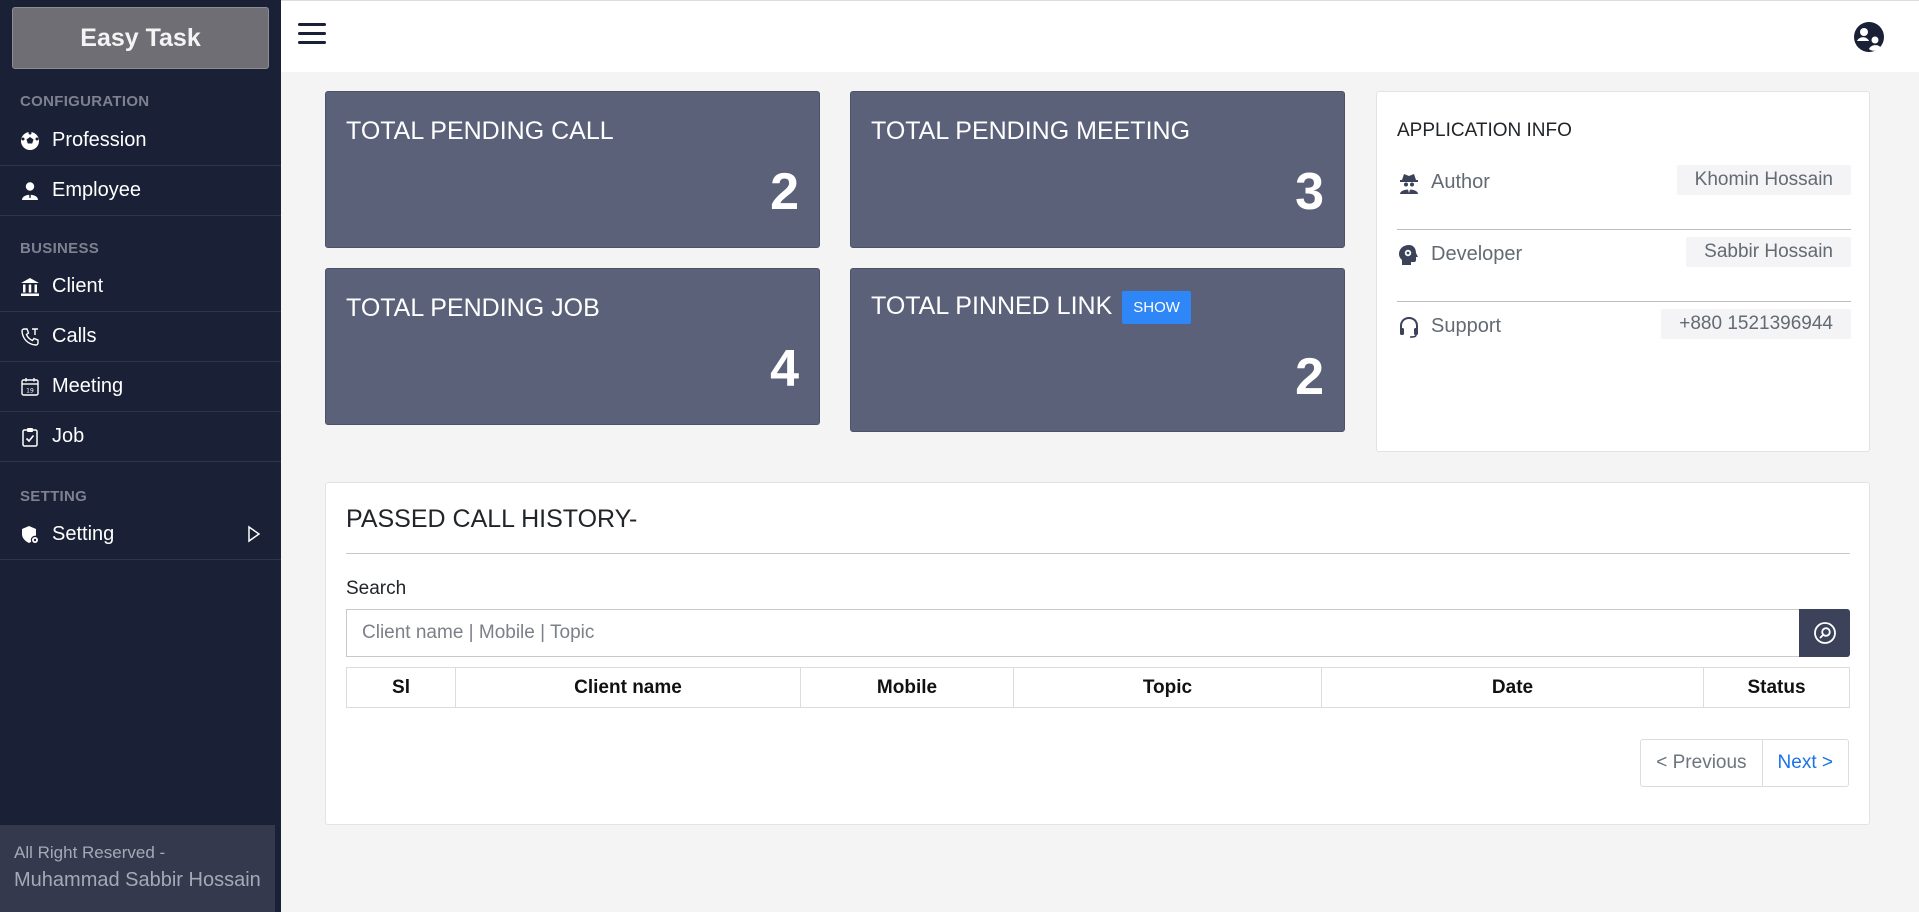 The width and height of the screenshot is (1919, 912). I want to click on calendar-icon: 19, so click(30, 387).